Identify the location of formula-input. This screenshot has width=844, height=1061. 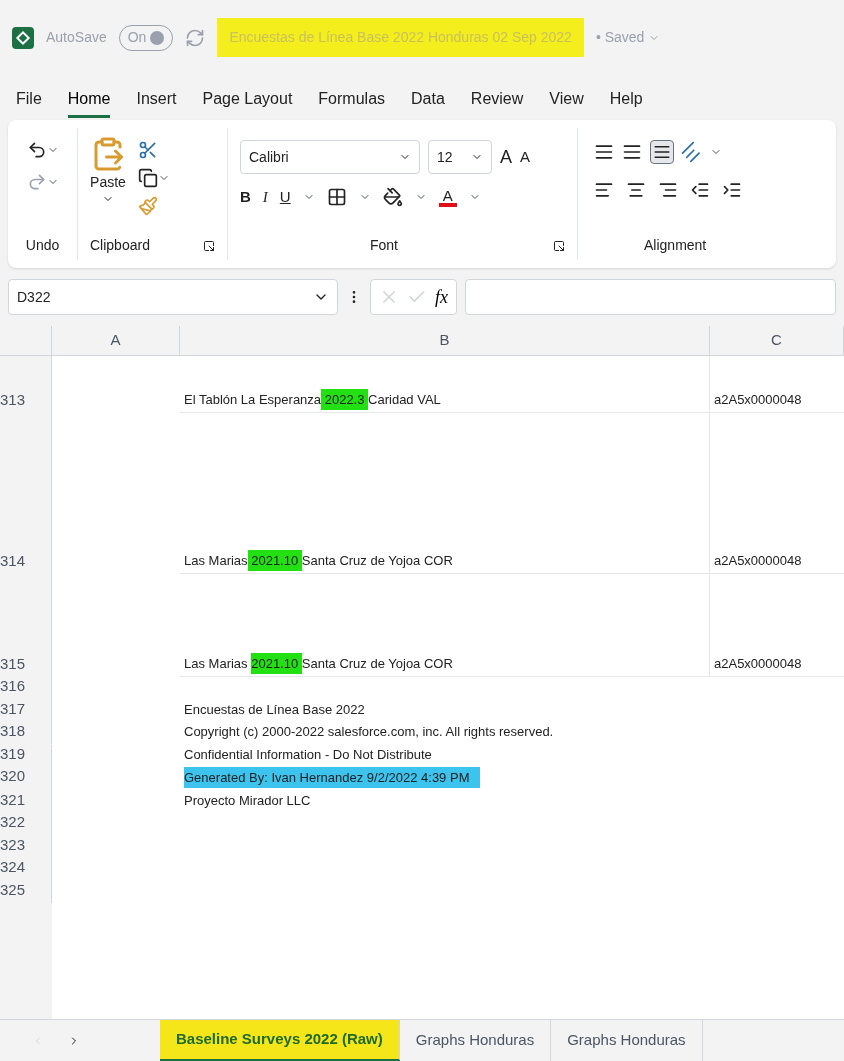
(650, 297).